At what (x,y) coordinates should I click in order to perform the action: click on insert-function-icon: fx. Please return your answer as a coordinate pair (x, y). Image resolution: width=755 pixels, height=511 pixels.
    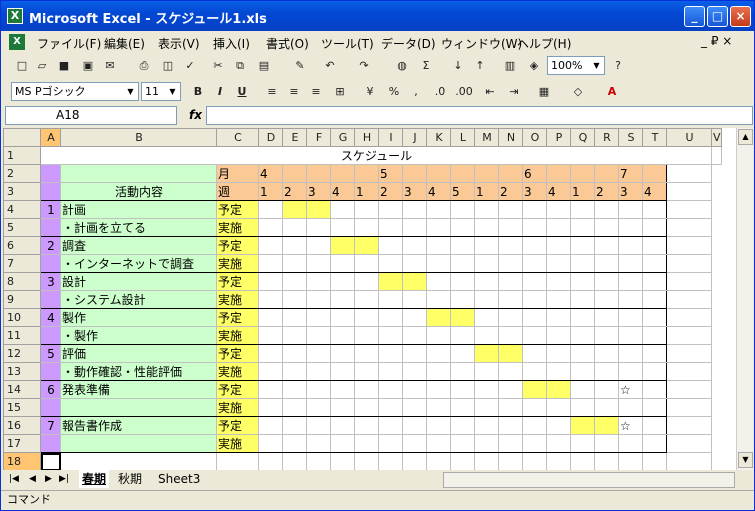
    Looking at the image, I should click on (195, 115).